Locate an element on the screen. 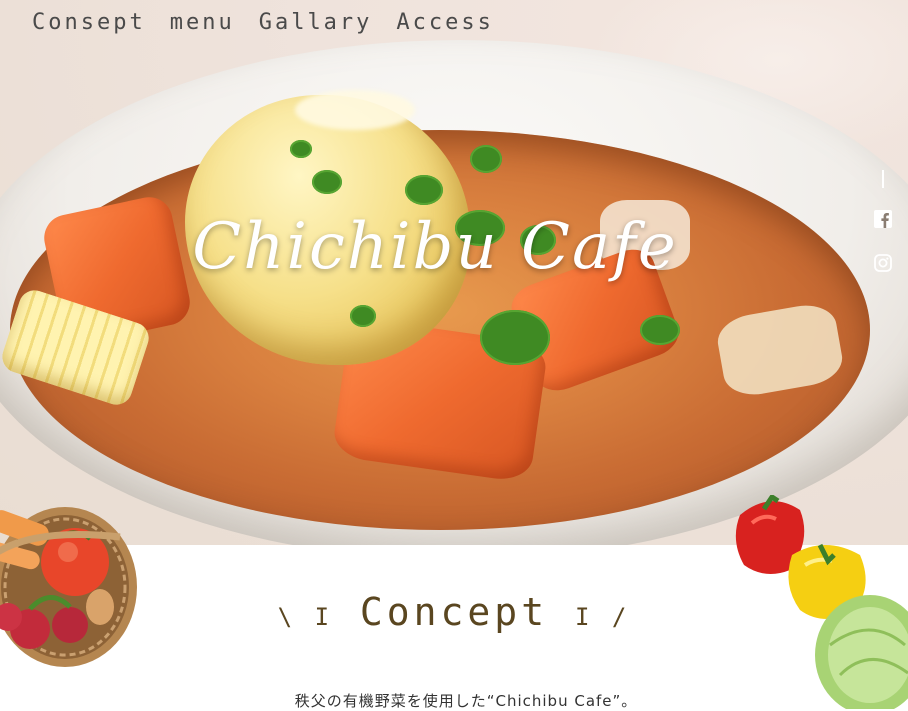 The image size is (908, 711). heading-deco-right: I / is located at coordinates (602, 617).